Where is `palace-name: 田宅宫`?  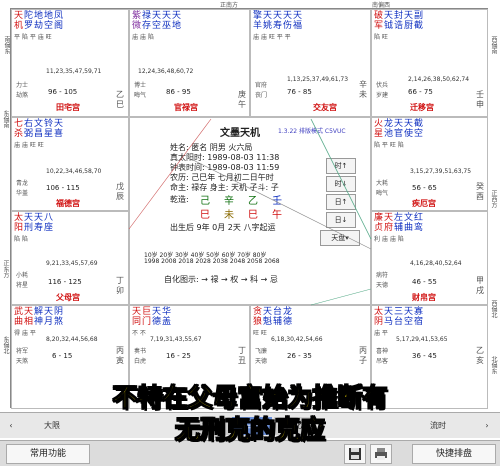 palace-name: 田宅宫 is located at coordinates (68, 107).